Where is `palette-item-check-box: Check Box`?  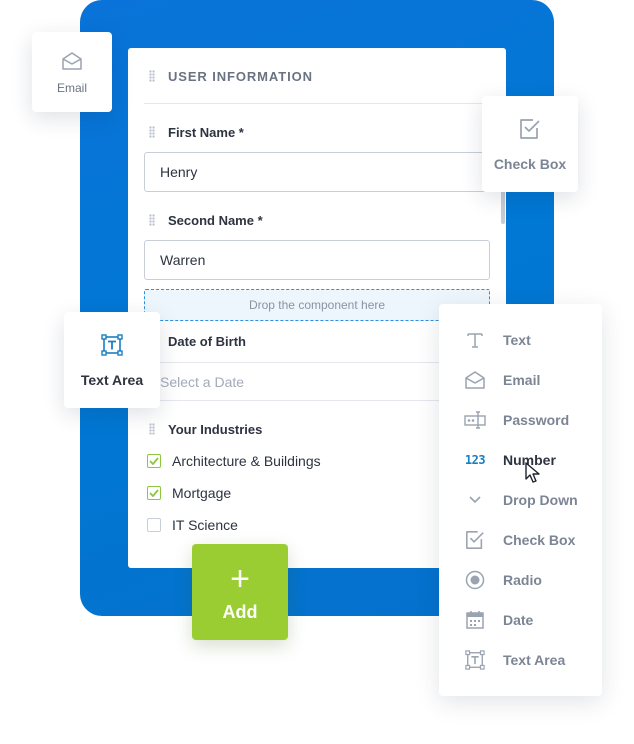 palette-item-check-box: Check Box is located at coordinates (519, 540).